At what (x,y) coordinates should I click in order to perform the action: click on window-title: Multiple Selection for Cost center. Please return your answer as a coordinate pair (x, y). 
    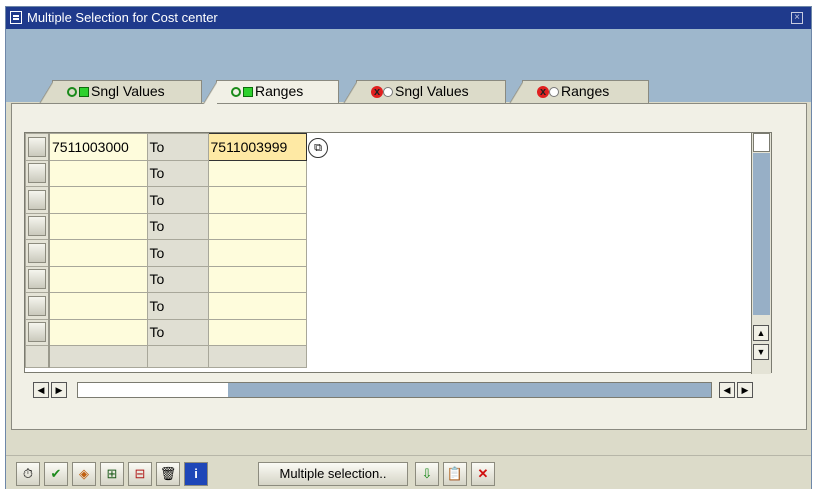
    Looking at the image, I should click on (122, 17).